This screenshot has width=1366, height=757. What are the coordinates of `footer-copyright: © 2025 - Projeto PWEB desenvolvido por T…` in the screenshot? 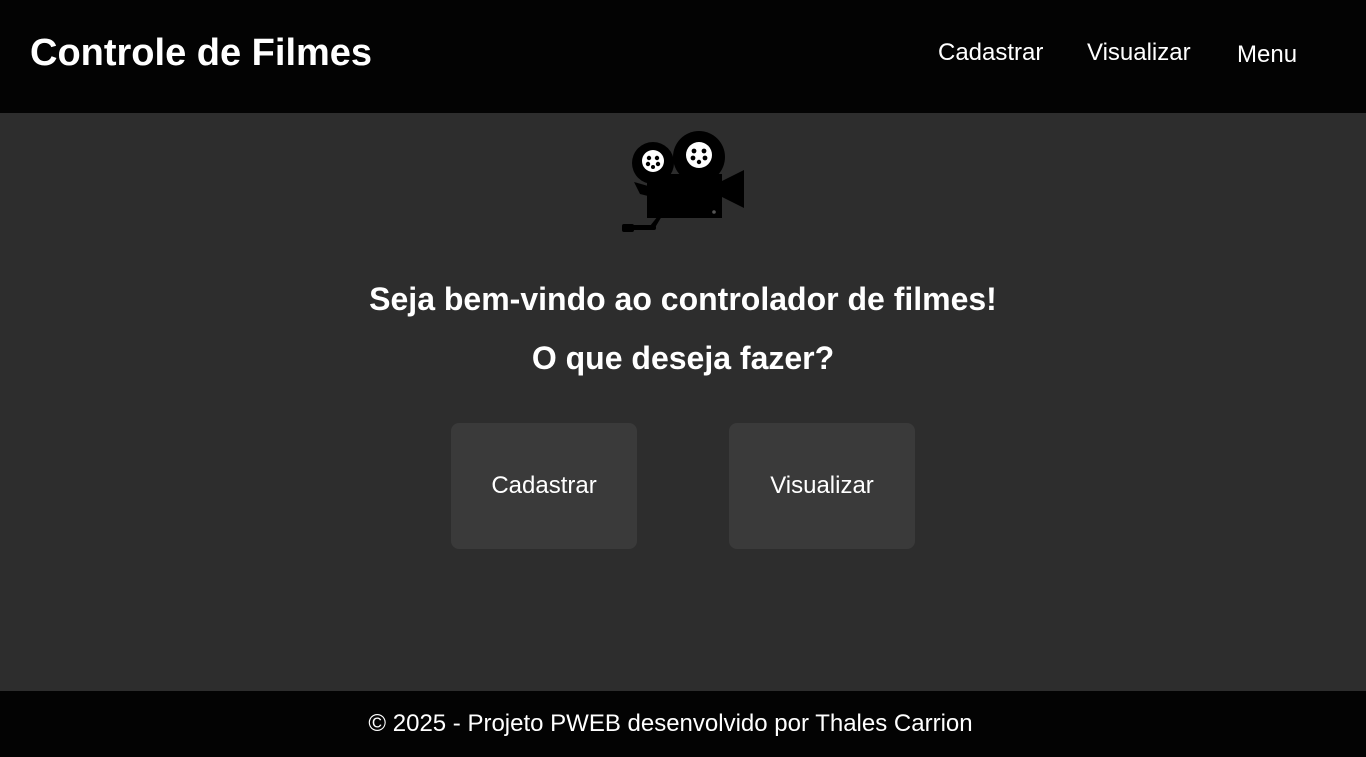 It's located at (670, 723).